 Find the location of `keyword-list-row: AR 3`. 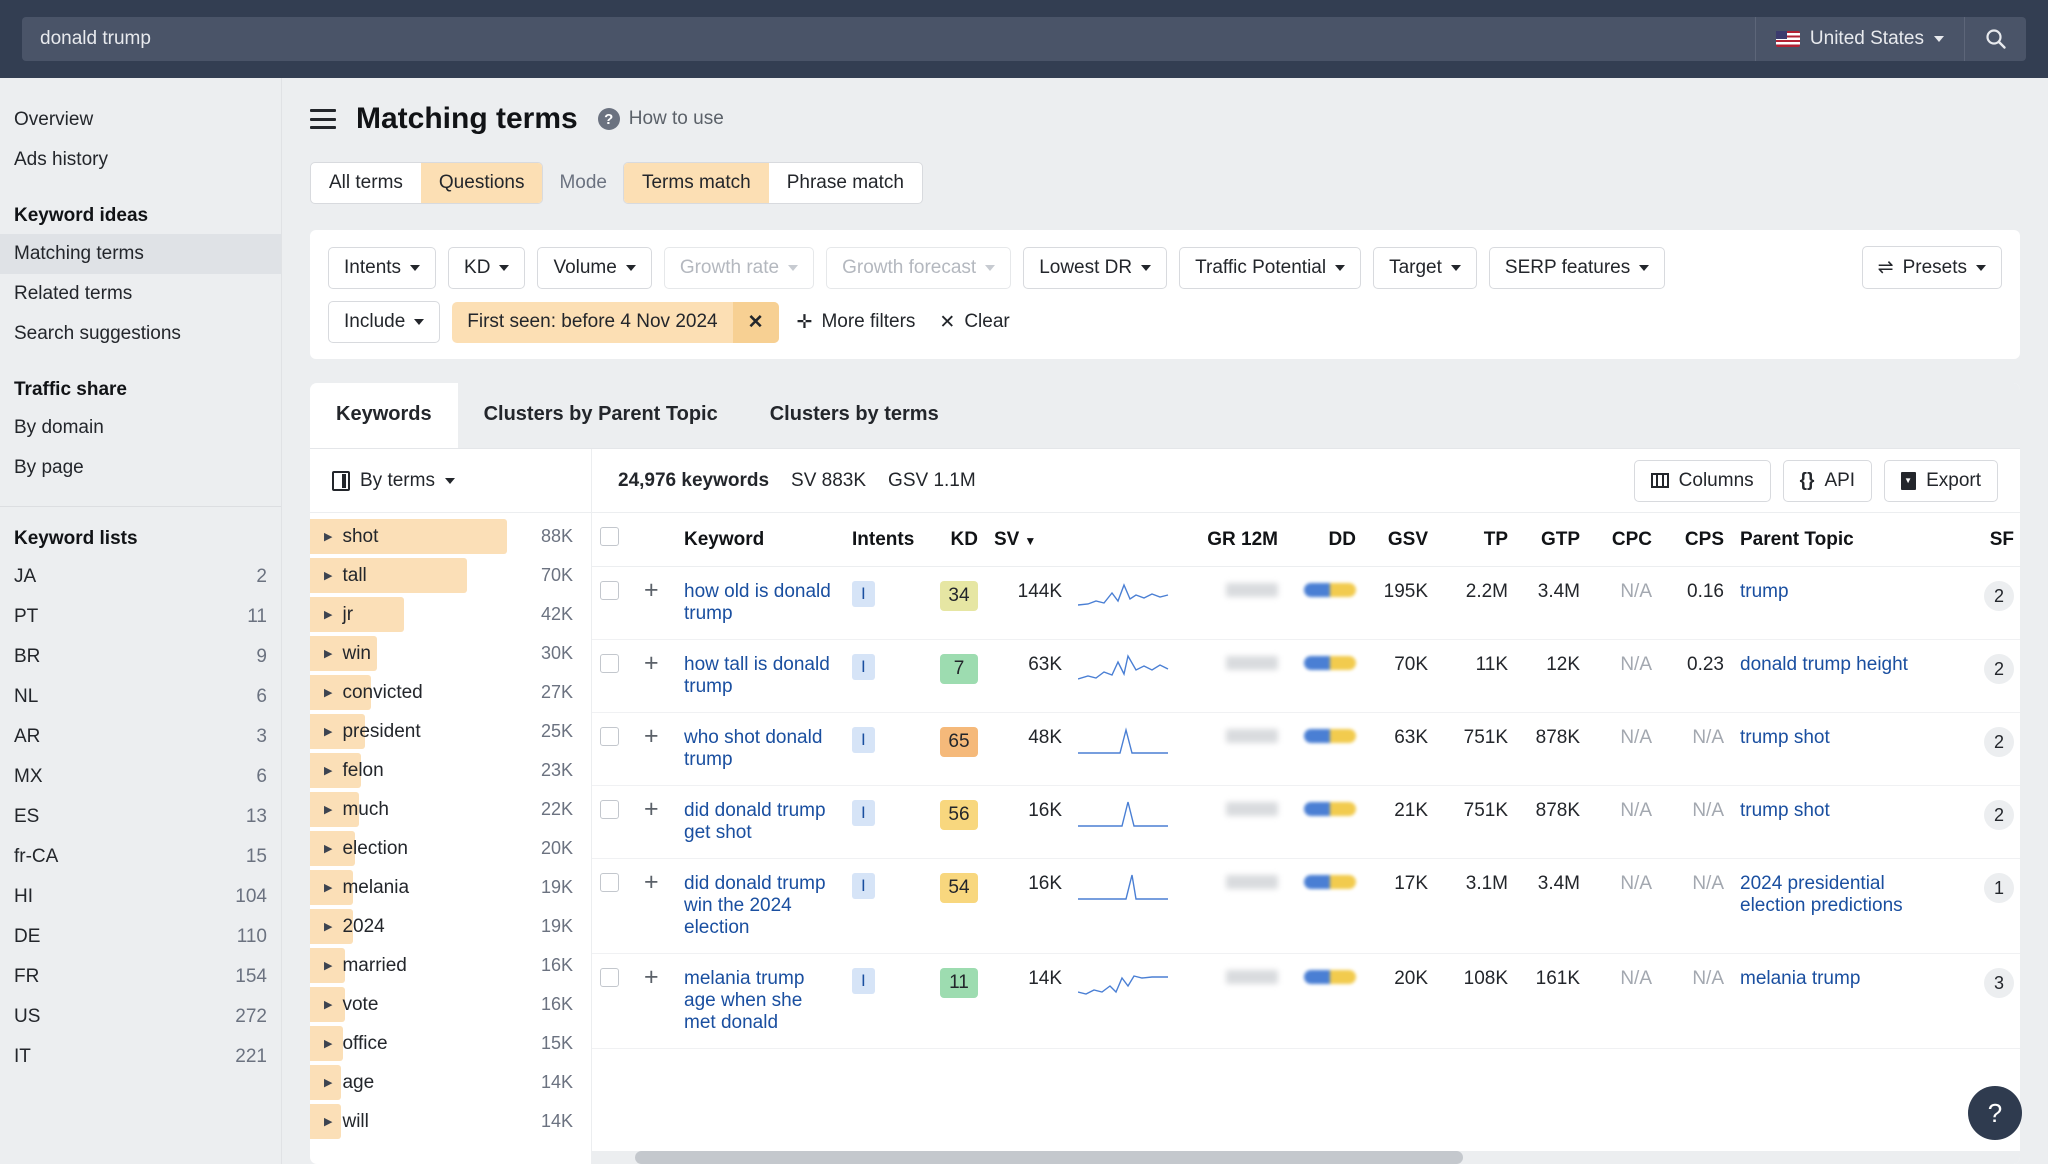

keyword-list-row: AR 3 is located at coordinates (140, 737).